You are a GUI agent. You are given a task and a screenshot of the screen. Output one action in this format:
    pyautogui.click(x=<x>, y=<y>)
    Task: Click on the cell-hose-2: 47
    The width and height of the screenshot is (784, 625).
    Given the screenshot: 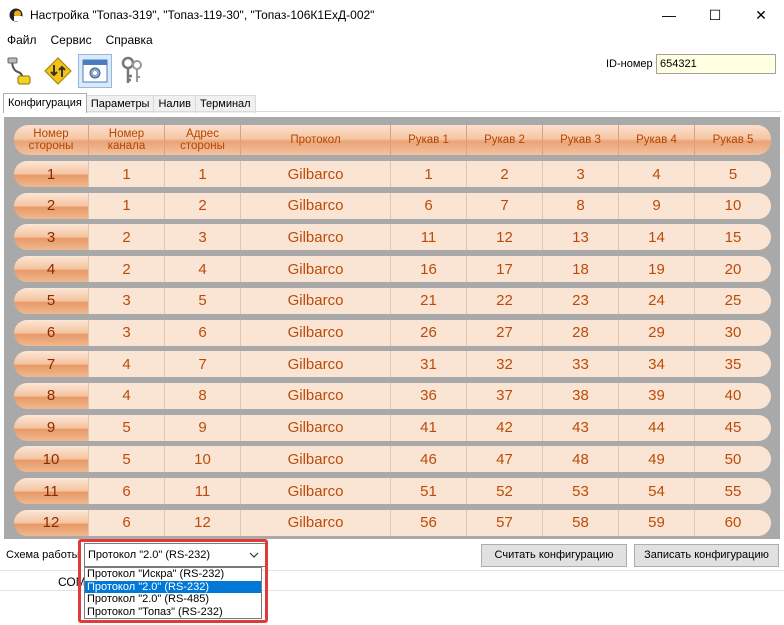 What is the action you would take?
    pyautogui.click(x=505, y=459)
    